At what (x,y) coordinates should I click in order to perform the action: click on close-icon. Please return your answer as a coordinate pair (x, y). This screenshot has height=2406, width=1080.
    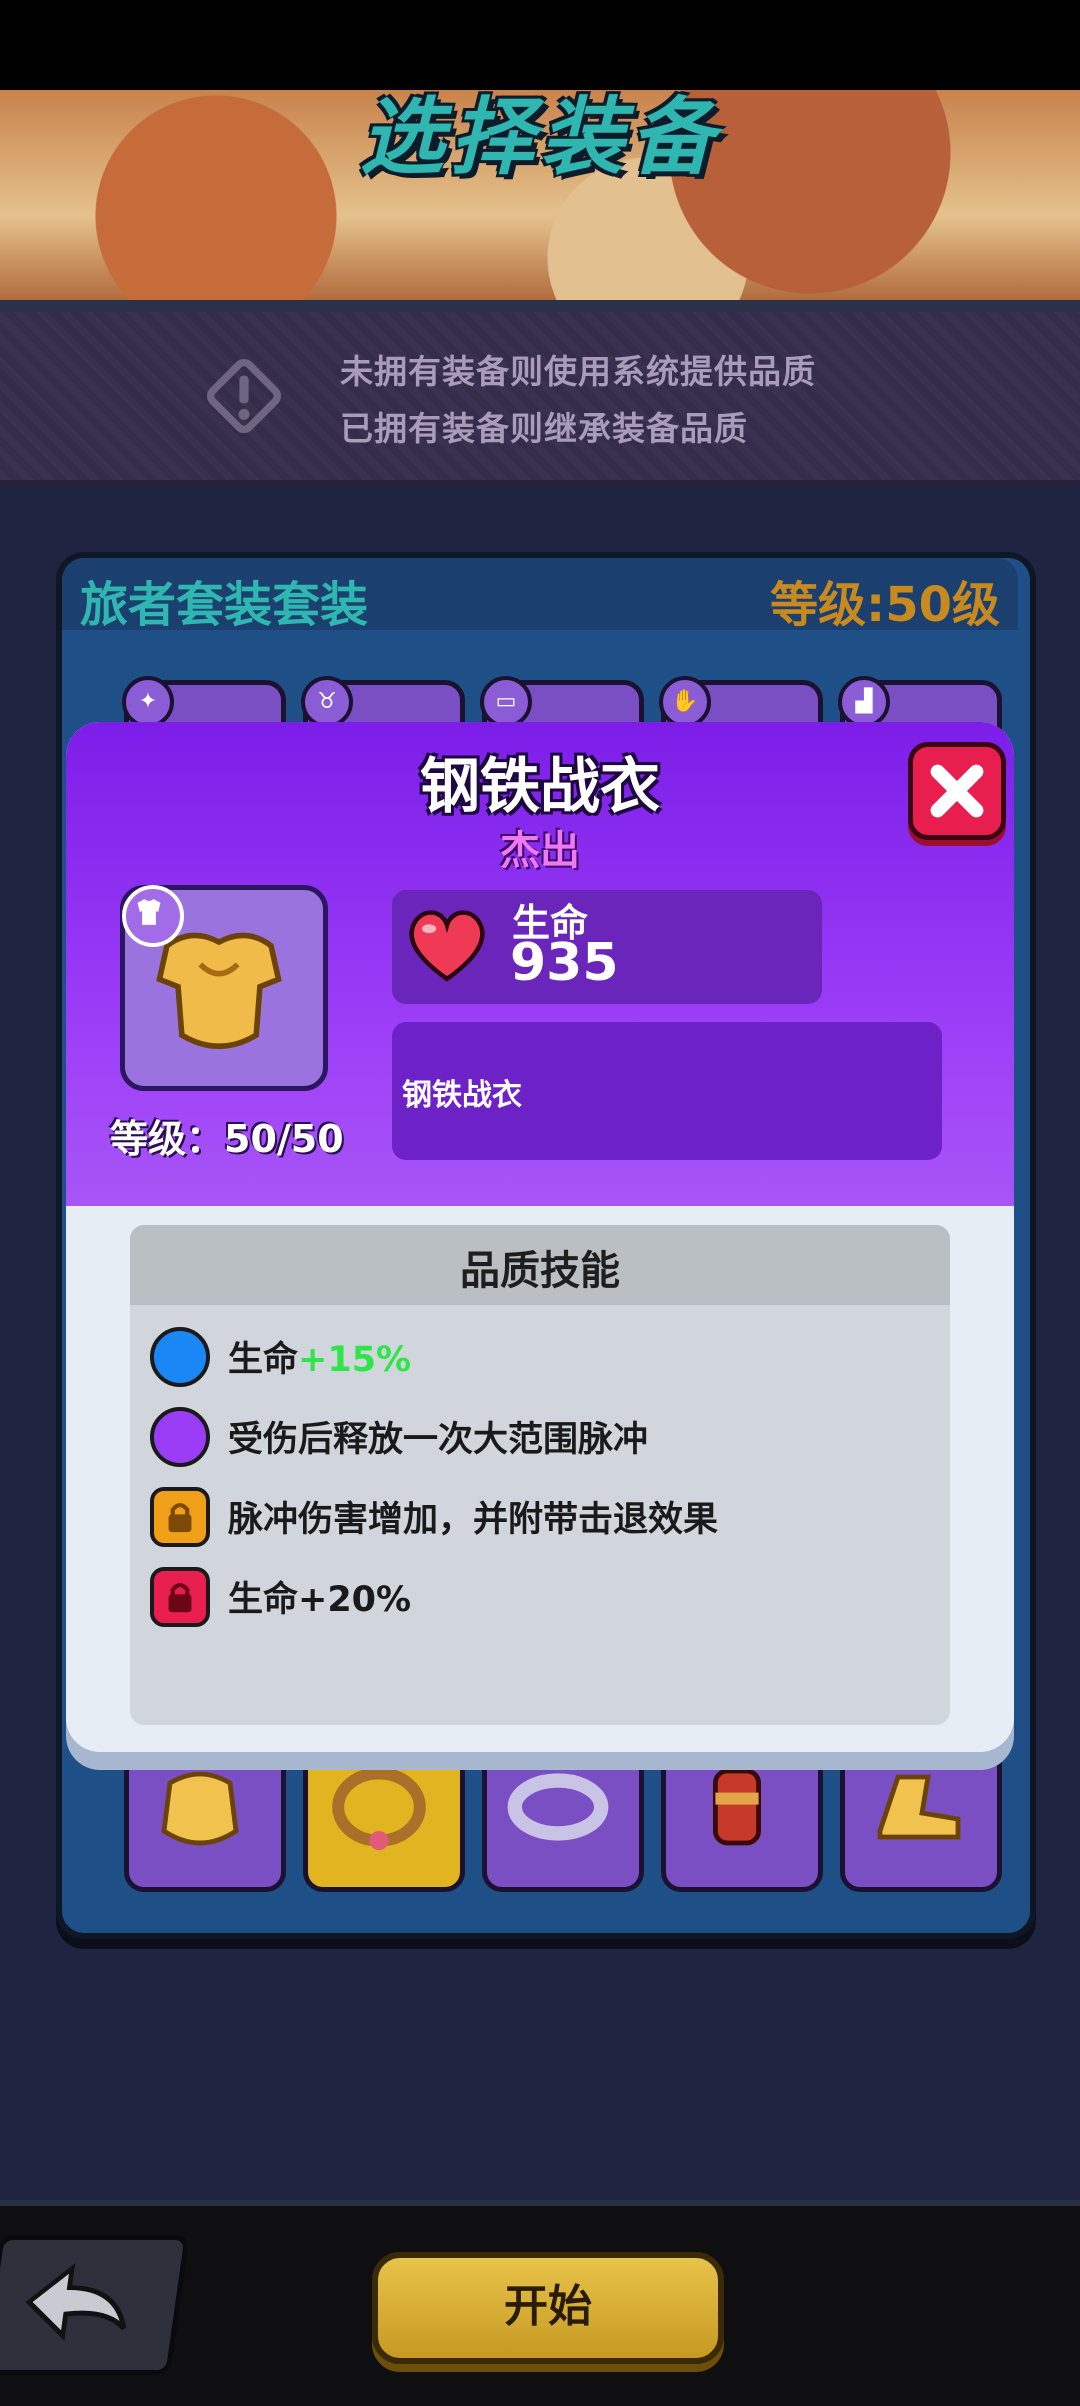
    Looking at the image, I should click on (957, 791).